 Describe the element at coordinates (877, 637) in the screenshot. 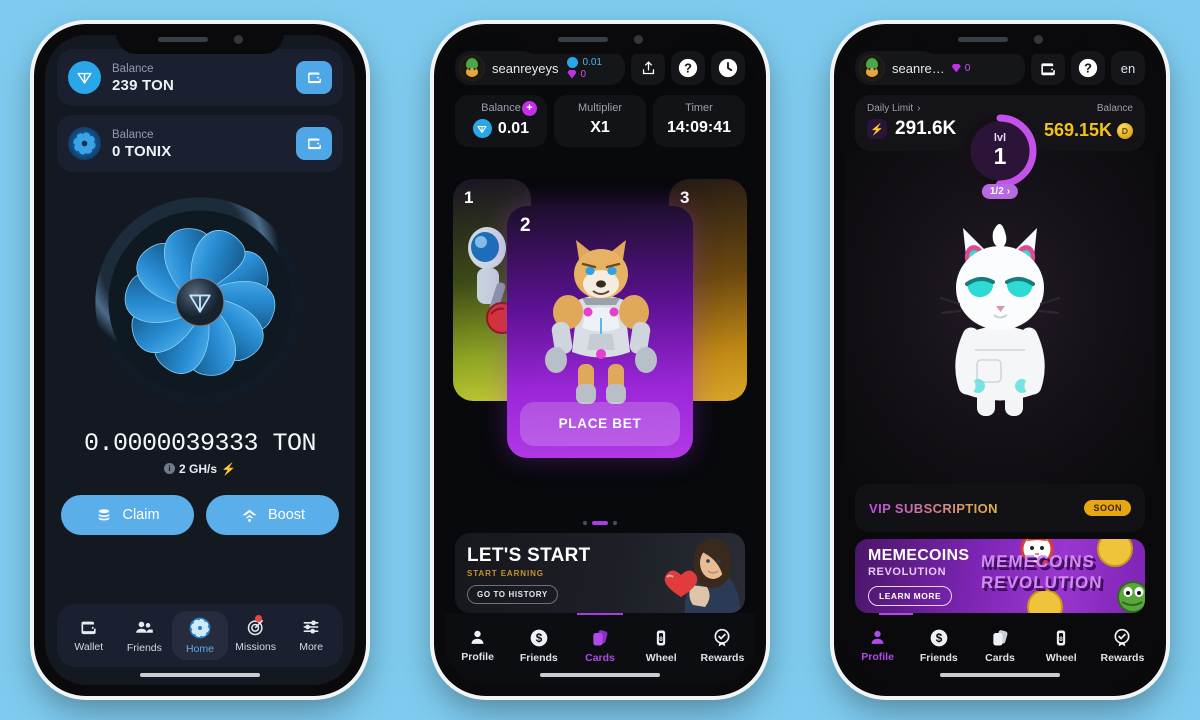

I see `profile-icon` at that location.